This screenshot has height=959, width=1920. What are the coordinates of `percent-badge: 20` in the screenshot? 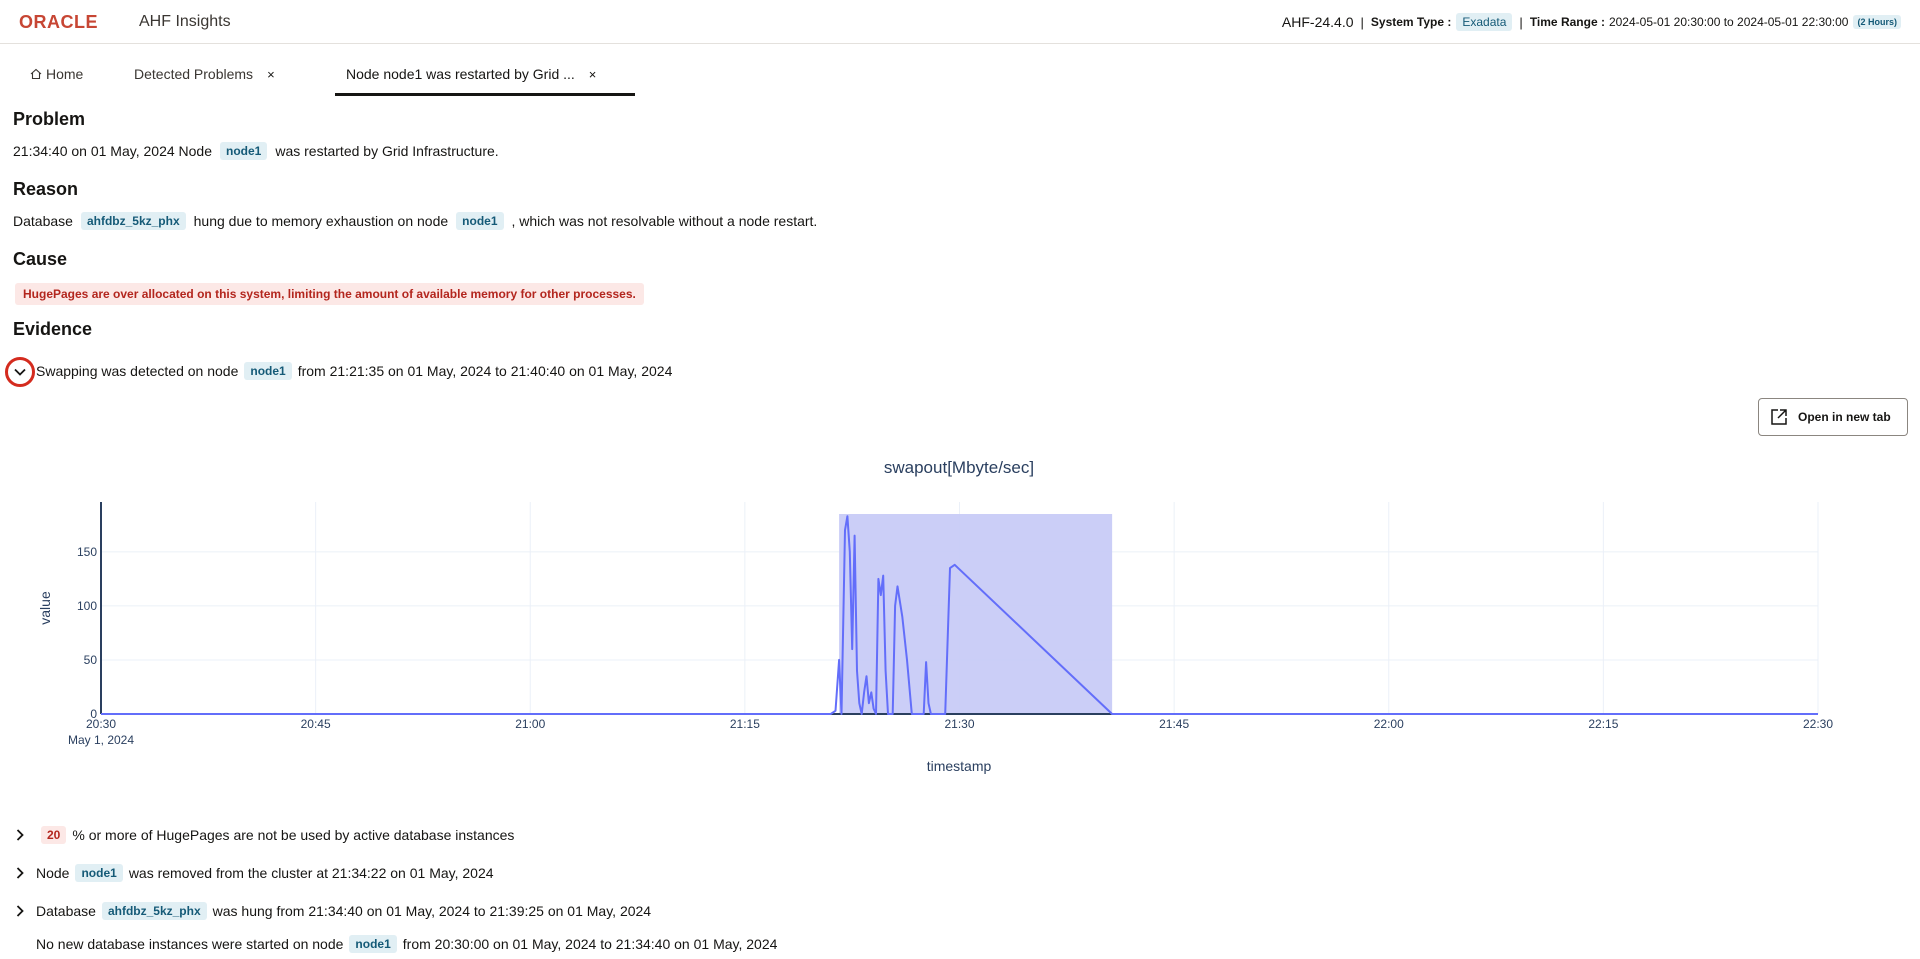 It's located at (54, 835).